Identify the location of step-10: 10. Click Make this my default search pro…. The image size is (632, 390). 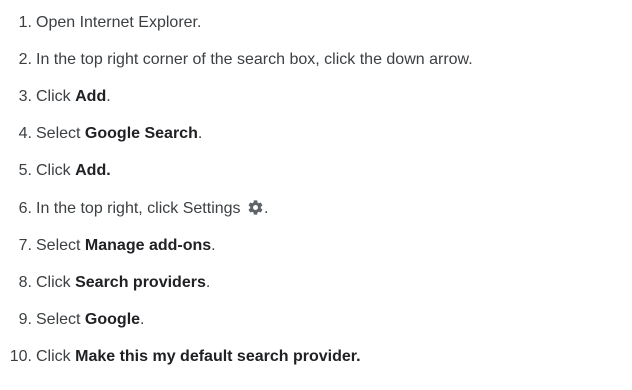
(180, 357).